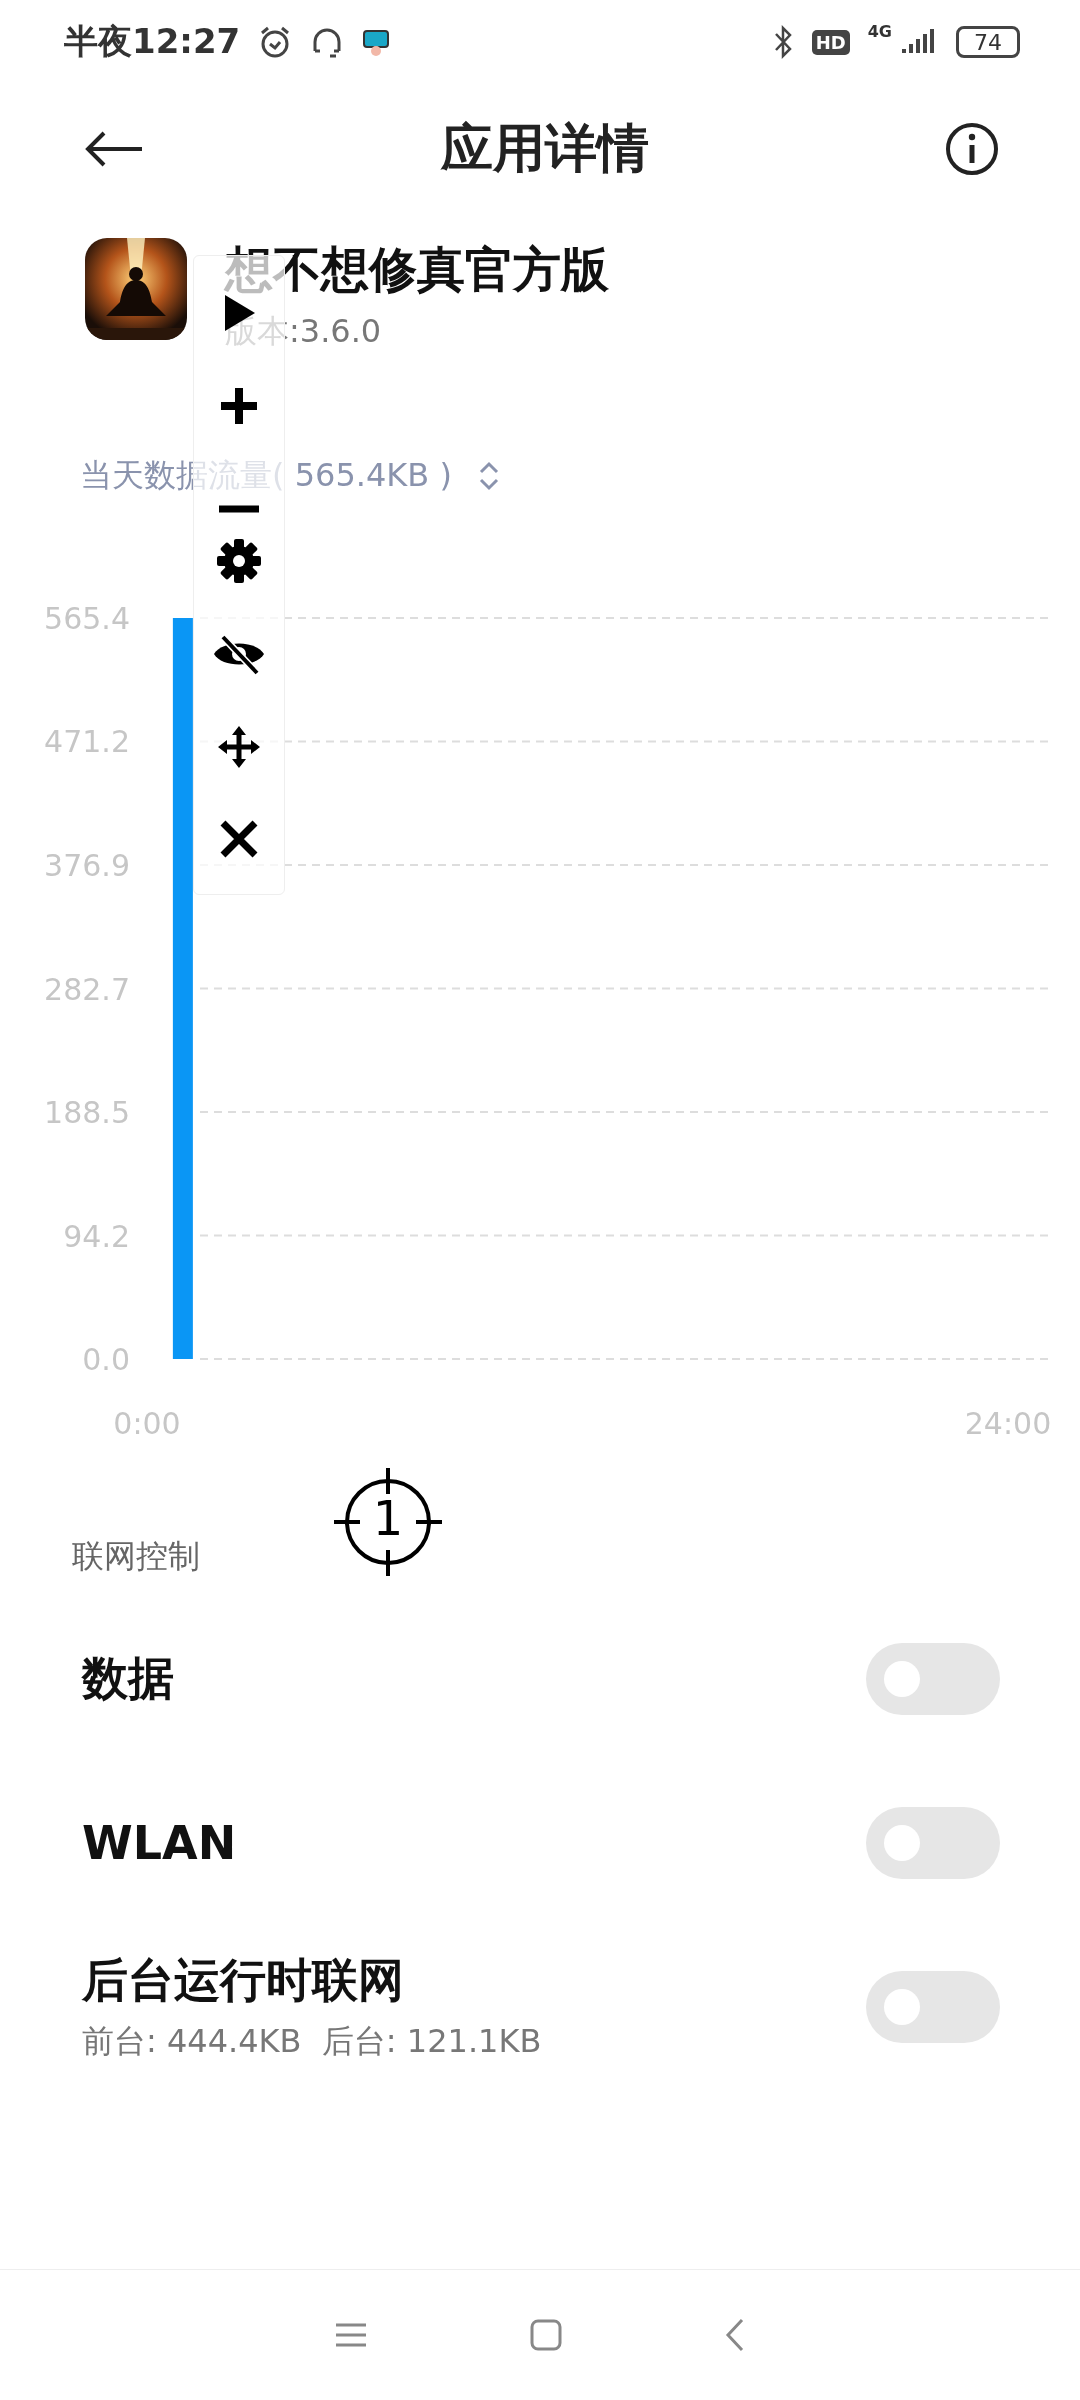  Describe the element at coordinates (376, 42) in the screenshot. I see `app-notification-icon` at that location.